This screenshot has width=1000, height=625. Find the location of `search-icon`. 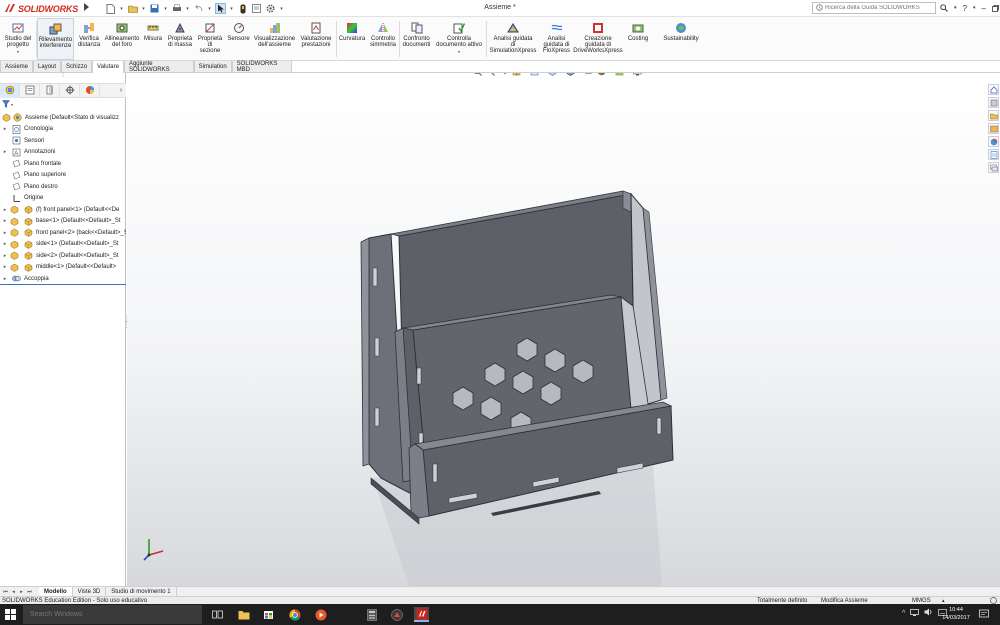

search-icon is located at coordinates (944, 8).